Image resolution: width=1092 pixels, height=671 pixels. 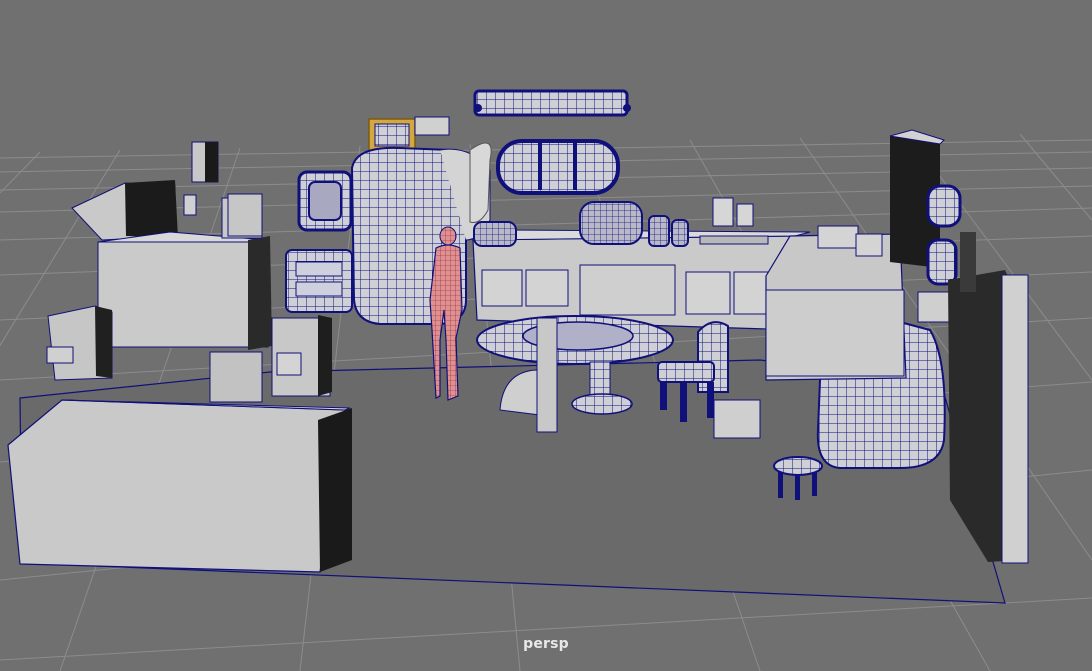 I want to click on oval-window-mirror, so click(x=558, y=167).